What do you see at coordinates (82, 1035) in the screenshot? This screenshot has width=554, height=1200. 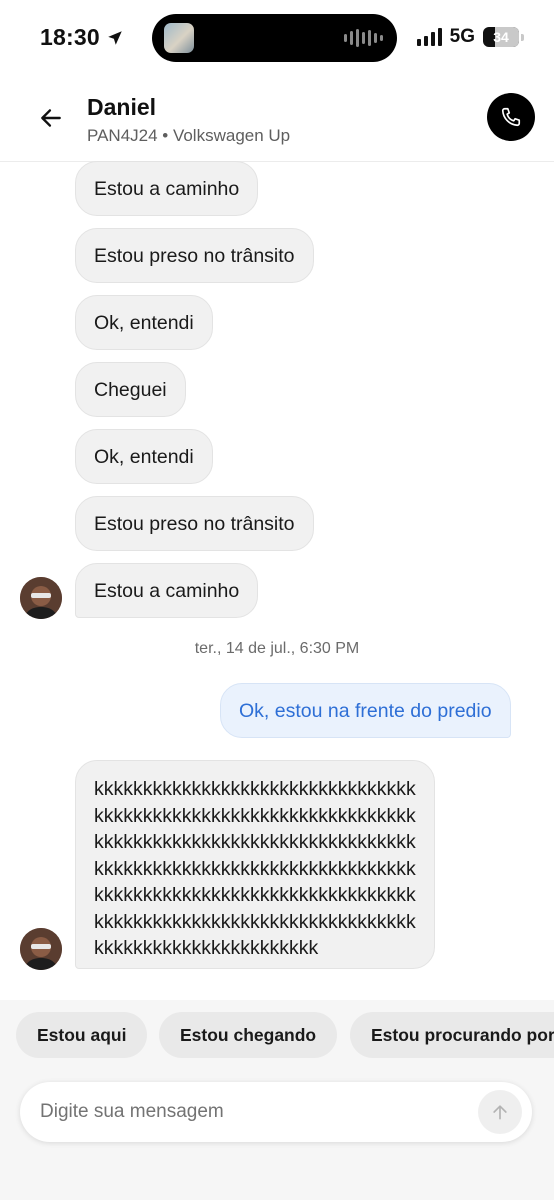 I see `quick-reply-chip: Estou aqui` at bounding box center [82, 1035].